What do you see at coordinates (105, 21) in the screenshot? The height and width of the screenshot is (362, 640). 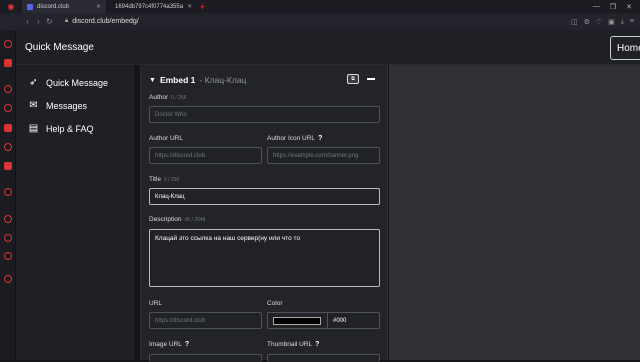 I see `url-field: discord.club/embedg/` at bounding box center [105, 21].